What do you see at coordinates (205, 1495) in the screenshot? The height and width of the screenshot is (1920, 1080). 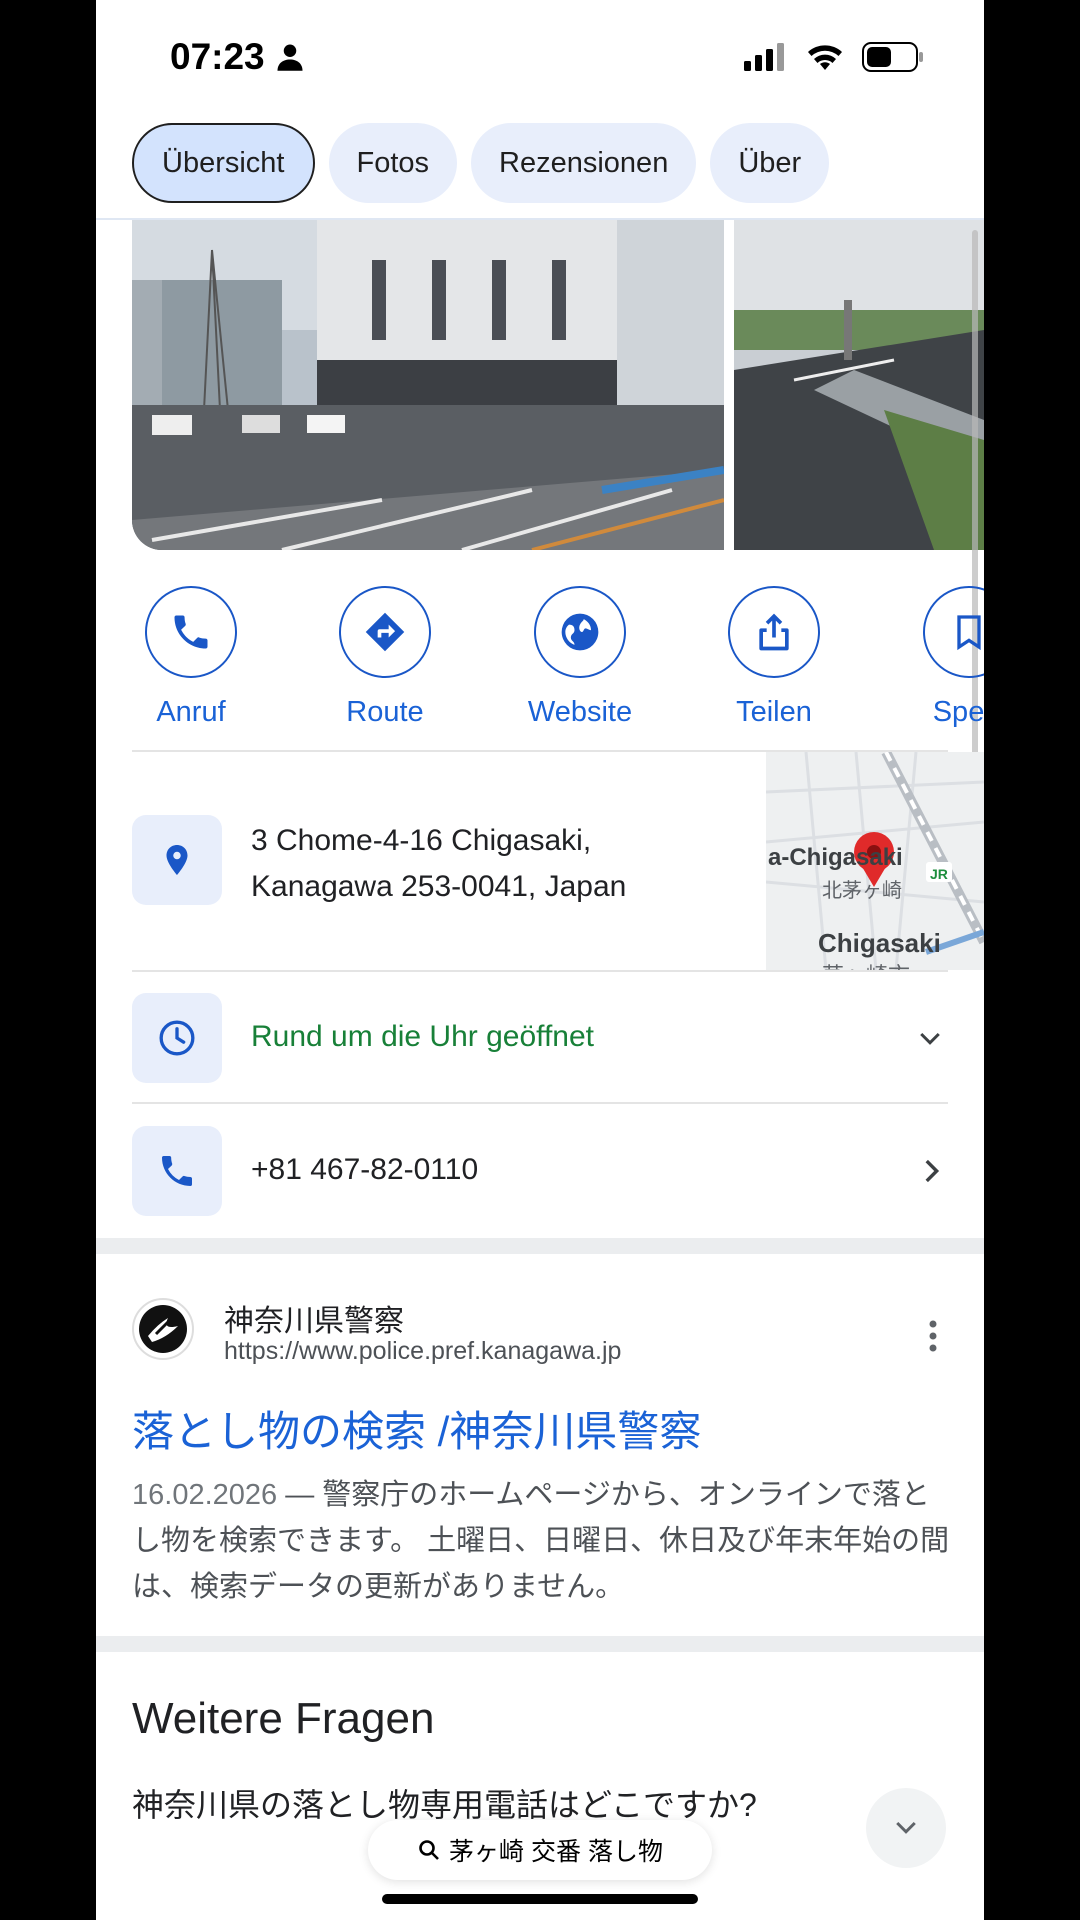 I see `result-date: 16.02.2026` at bounding box center [205, 1495].